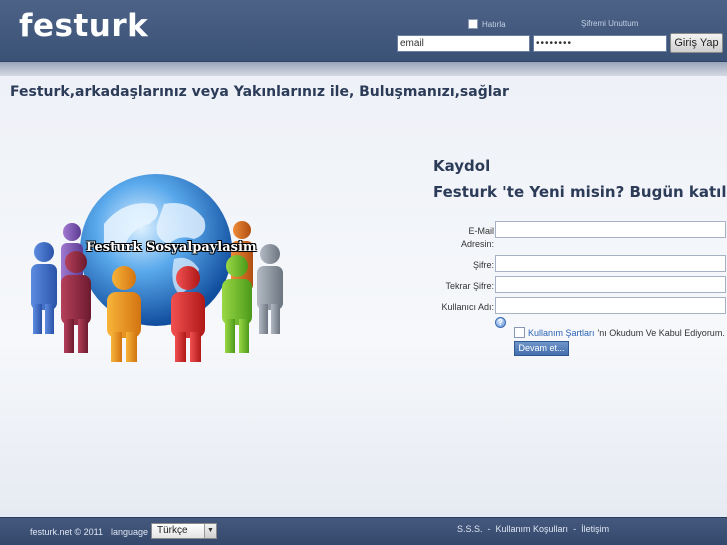  I want to click on terms-link: Kullanım Şartları, so click(561, 333).